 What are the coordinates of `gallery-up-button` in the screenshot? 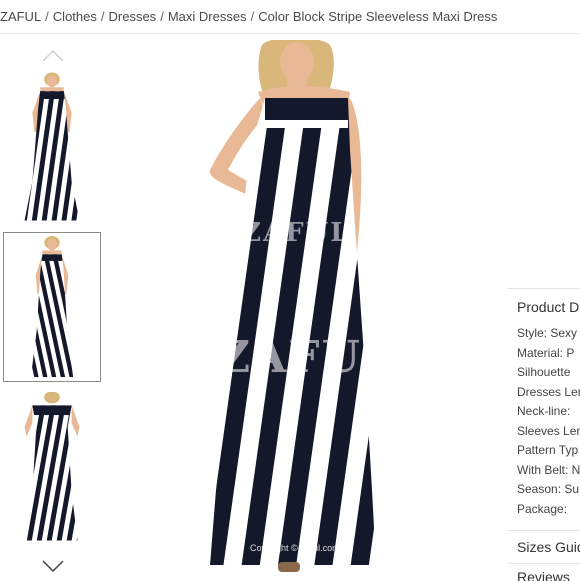 It's located at (53, 56).